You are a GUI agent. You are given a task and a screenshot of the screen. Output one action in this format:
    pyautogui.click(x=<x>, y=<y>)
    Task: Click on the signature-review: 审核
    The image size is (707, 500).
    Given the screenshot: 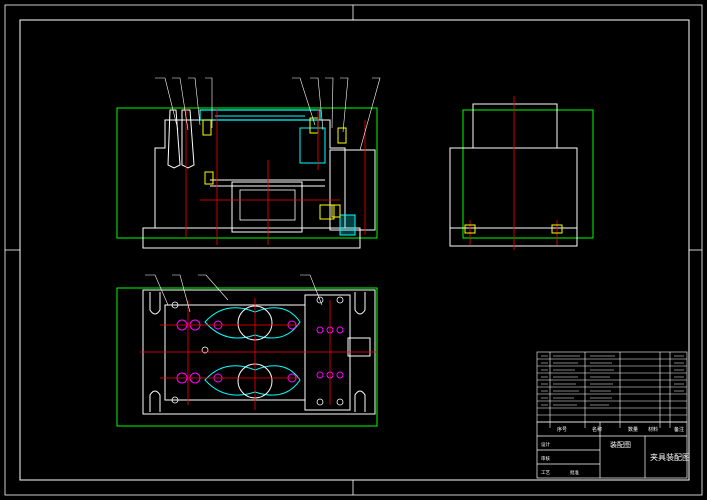 What is the action you would take?
    pyautogui.click(x=545, y=458)
    